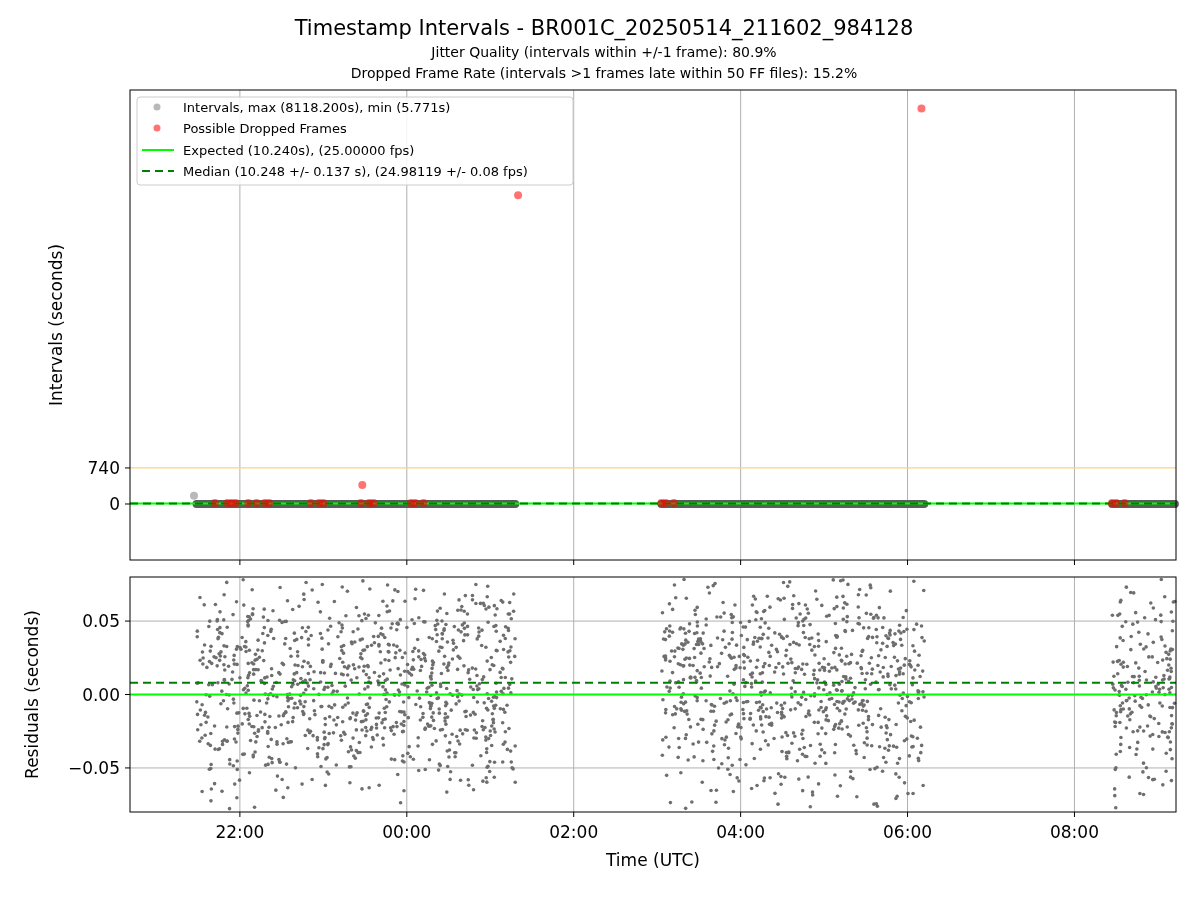 This screenshot has width=1200, height=900. What do you see at coordinates (56, 325) in the screenshot?
I see `axis-label: Intervals (seconds)` at bounding box center [56, 325].